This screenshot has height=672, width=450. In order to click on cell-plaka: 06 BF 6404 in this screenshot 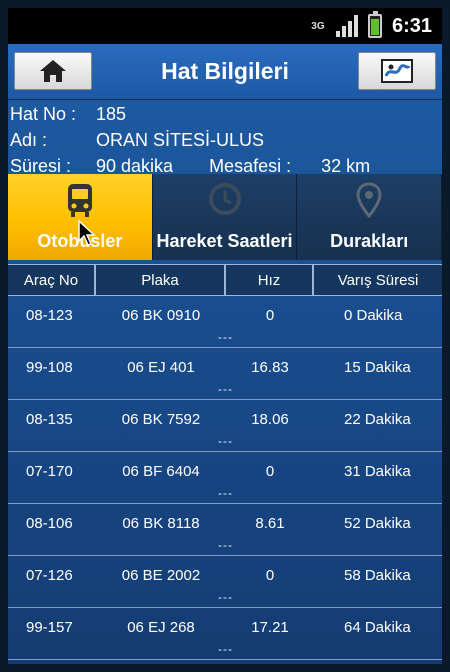, I will do `click(161, 471)`.